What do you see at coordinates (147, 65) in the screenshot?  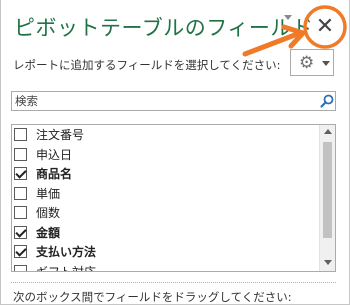 I see `field-select-instruction: レポートに追加するフィールドを選択してください:` at bounding box center [147, 65].